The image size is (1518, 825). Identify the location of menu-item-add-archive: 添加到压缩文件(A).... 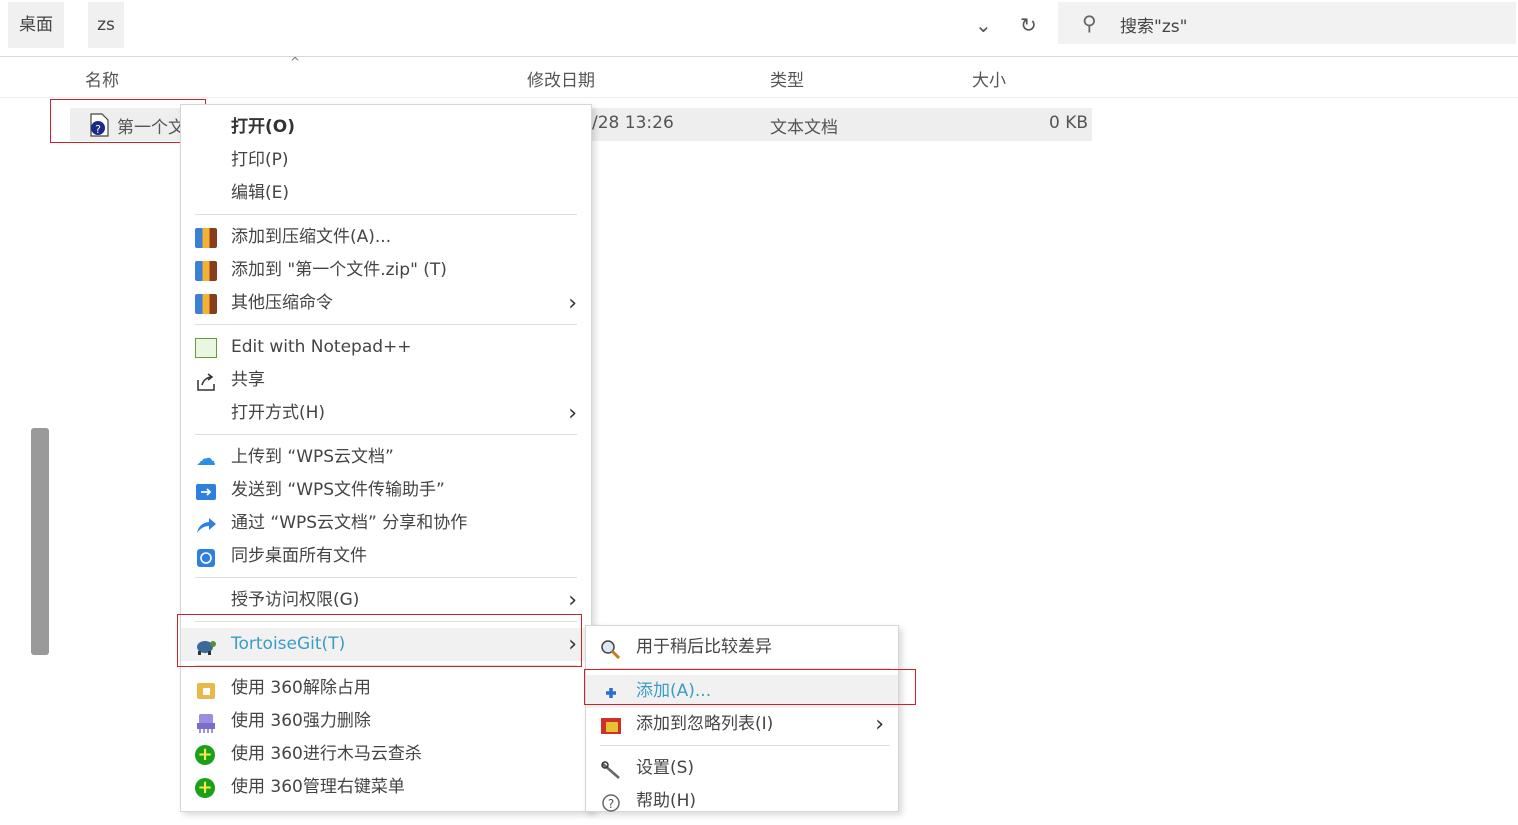
(386, 237).